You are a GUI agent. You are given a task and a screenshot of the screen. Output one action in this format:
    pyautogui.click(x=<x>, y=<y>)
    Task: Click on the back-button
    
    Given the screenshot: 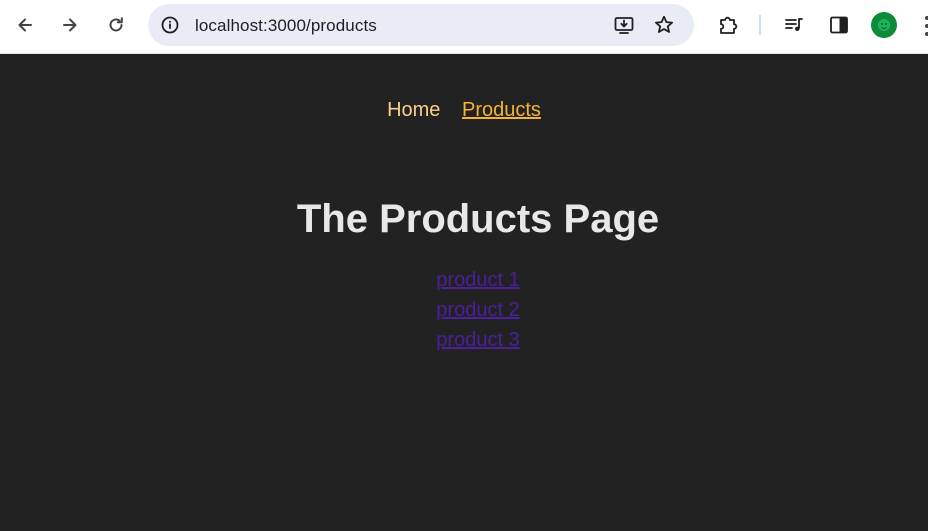 What is the action you would take?
    pyautogui.click(x=25, y=25)
    